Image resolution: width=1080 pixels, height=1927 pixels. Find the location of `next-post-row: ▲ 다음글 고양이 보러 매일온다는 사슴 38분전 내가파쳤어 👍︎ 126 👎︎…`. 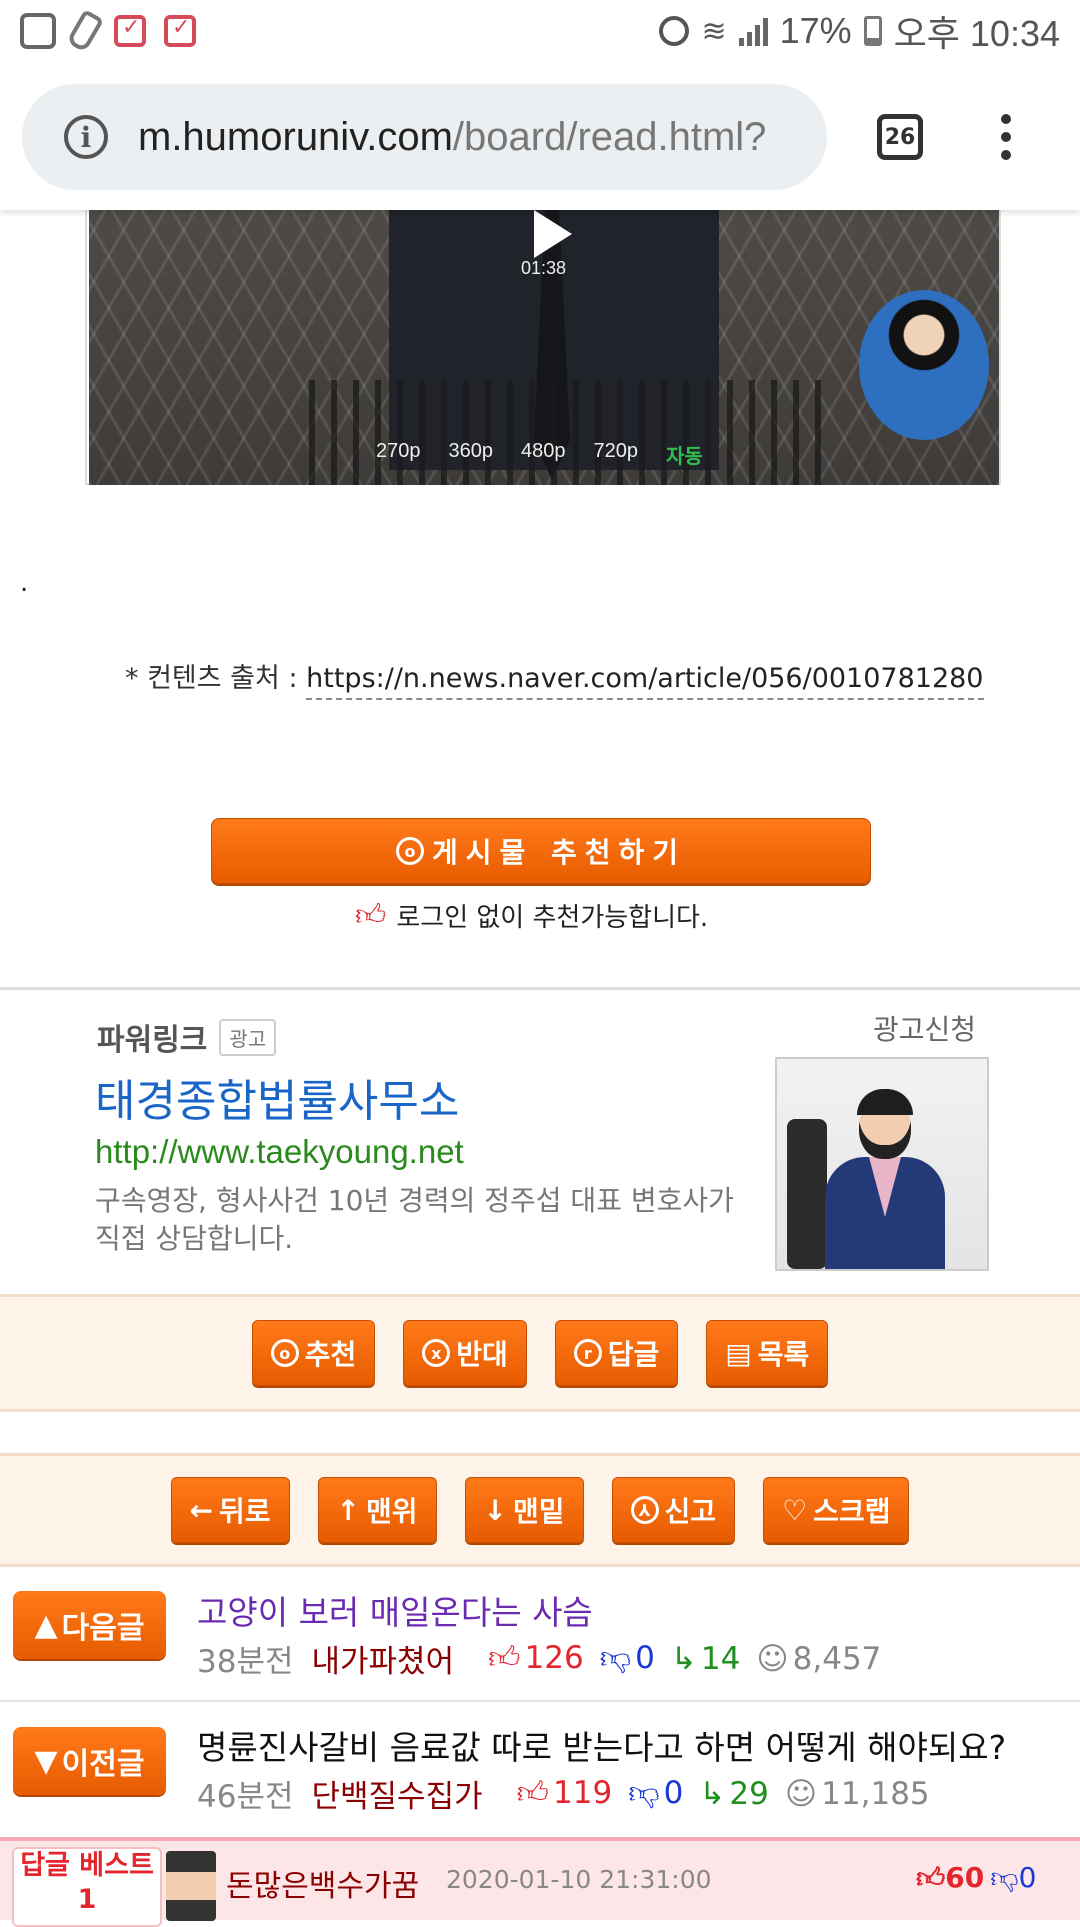

next-post-row: ▲ 다음글 고양이 보러 매일온다는 사슴 38분전 내가파쳤어 👍︎ 126 👎︎… is located at coordinates (540, 1635).